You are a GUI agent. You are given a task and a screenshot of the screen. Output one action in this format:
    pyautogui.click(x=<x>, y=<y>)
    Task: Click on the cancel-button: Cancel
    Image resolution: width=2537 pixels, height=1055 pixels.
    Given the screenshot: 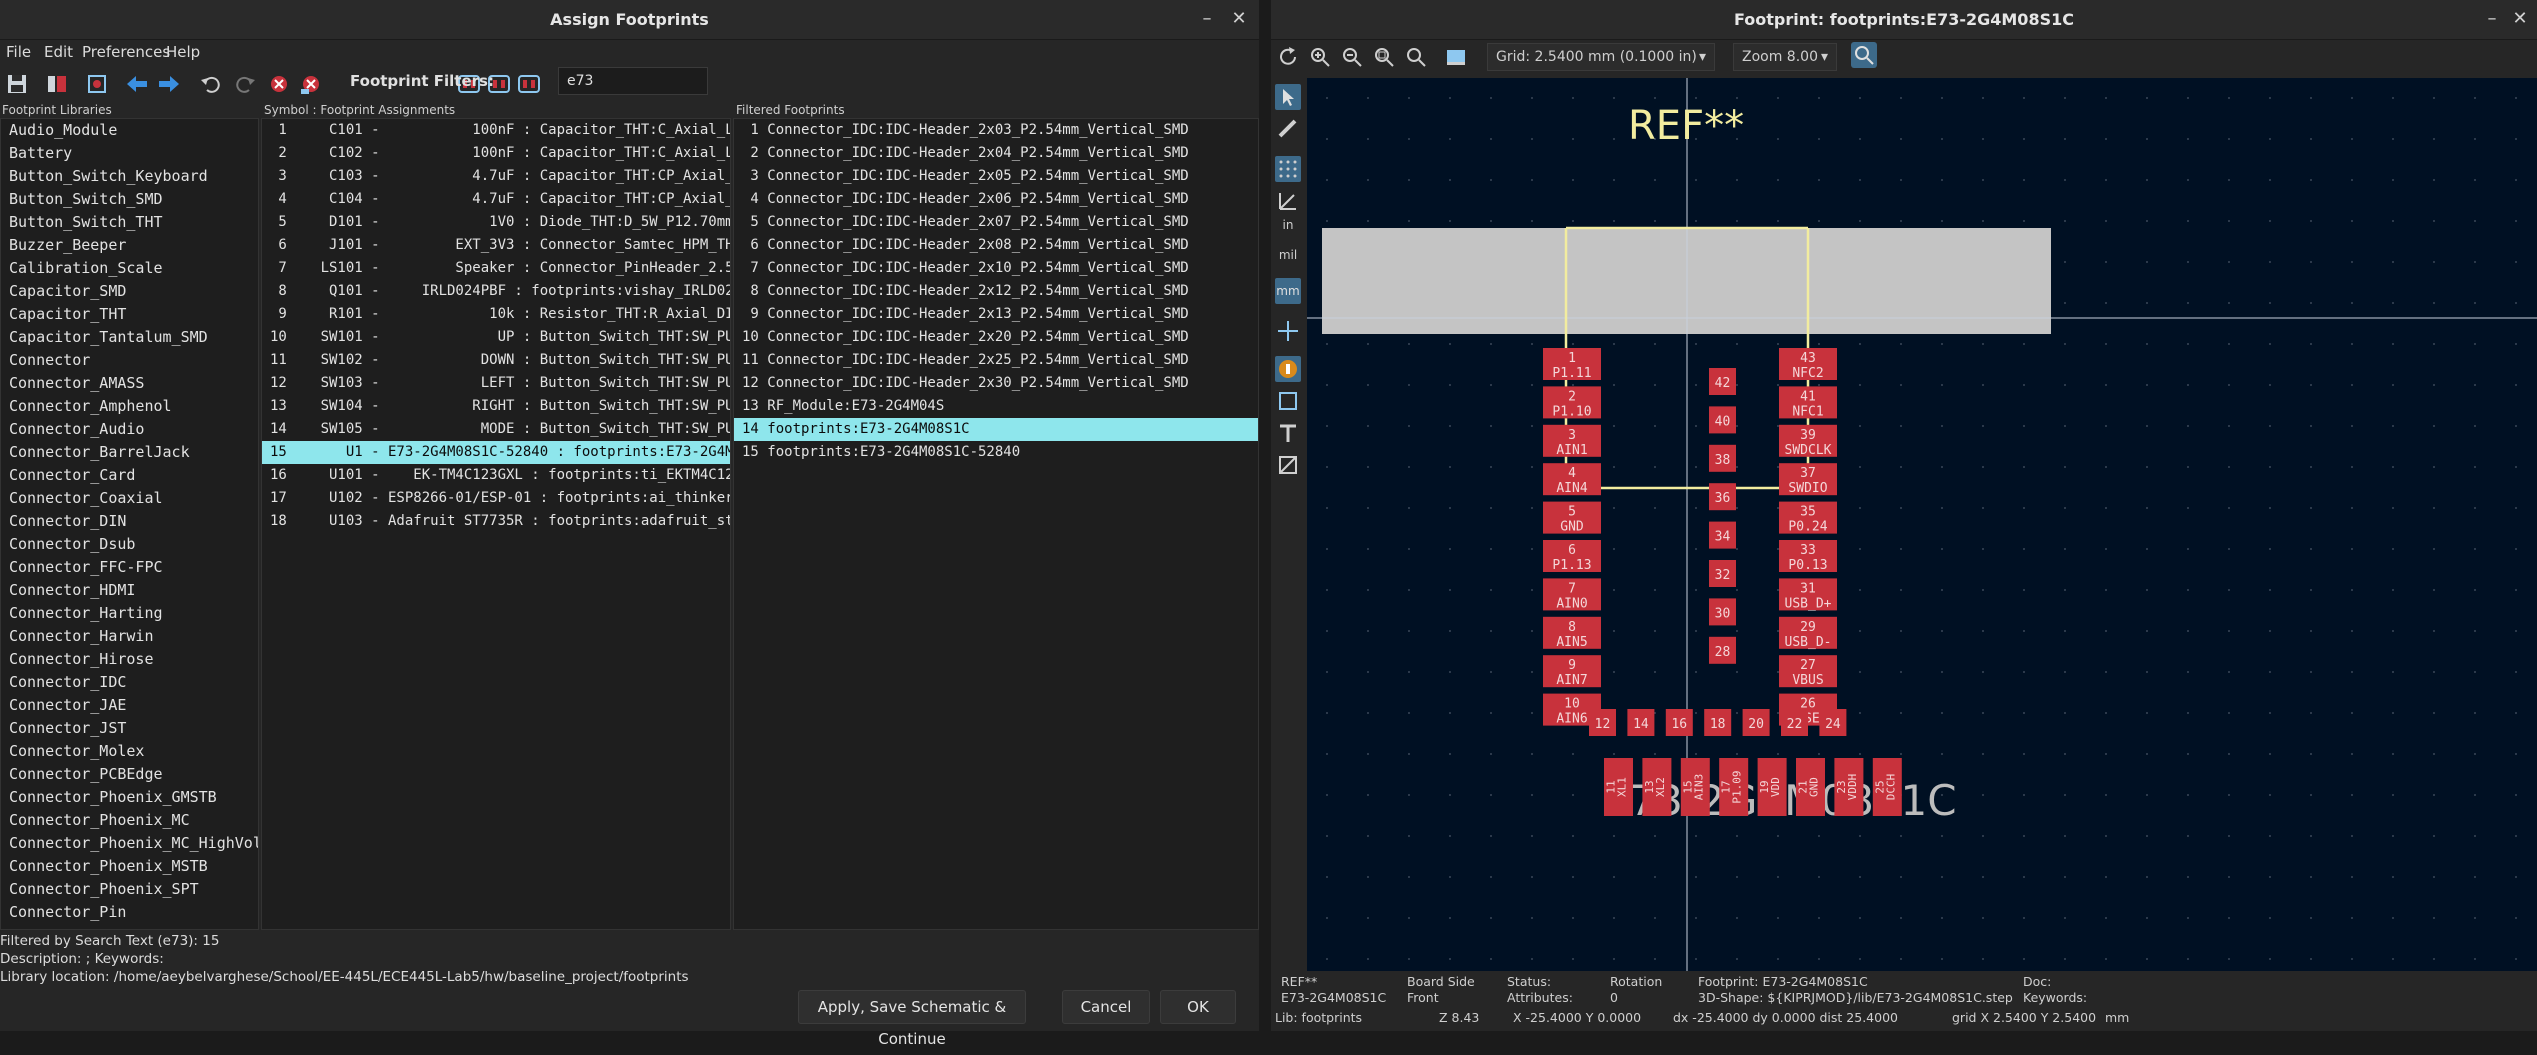 What is the action you would take?
    pyautogui.click(x=1106, y=1007)
    